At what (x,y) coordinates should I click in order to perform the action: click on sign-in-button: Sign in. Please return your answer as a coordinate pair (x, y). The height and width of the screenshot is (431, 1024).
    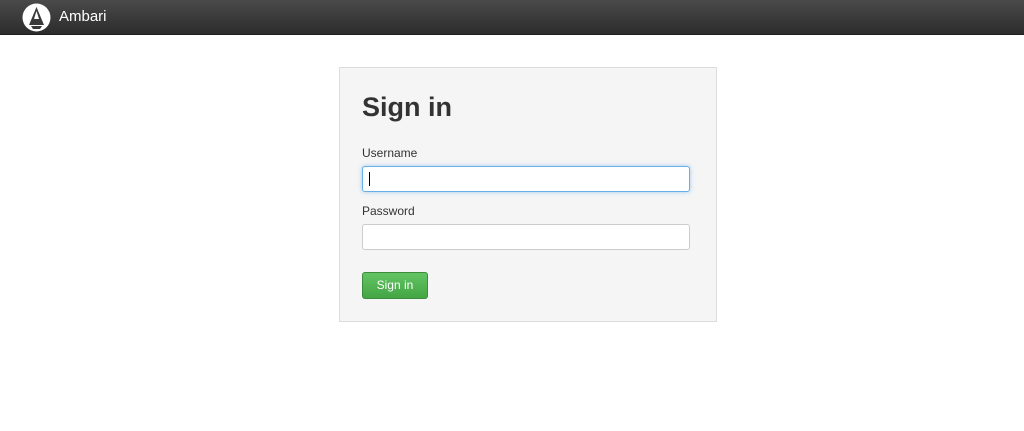
    Looking at the image, I should click on (395, 285).